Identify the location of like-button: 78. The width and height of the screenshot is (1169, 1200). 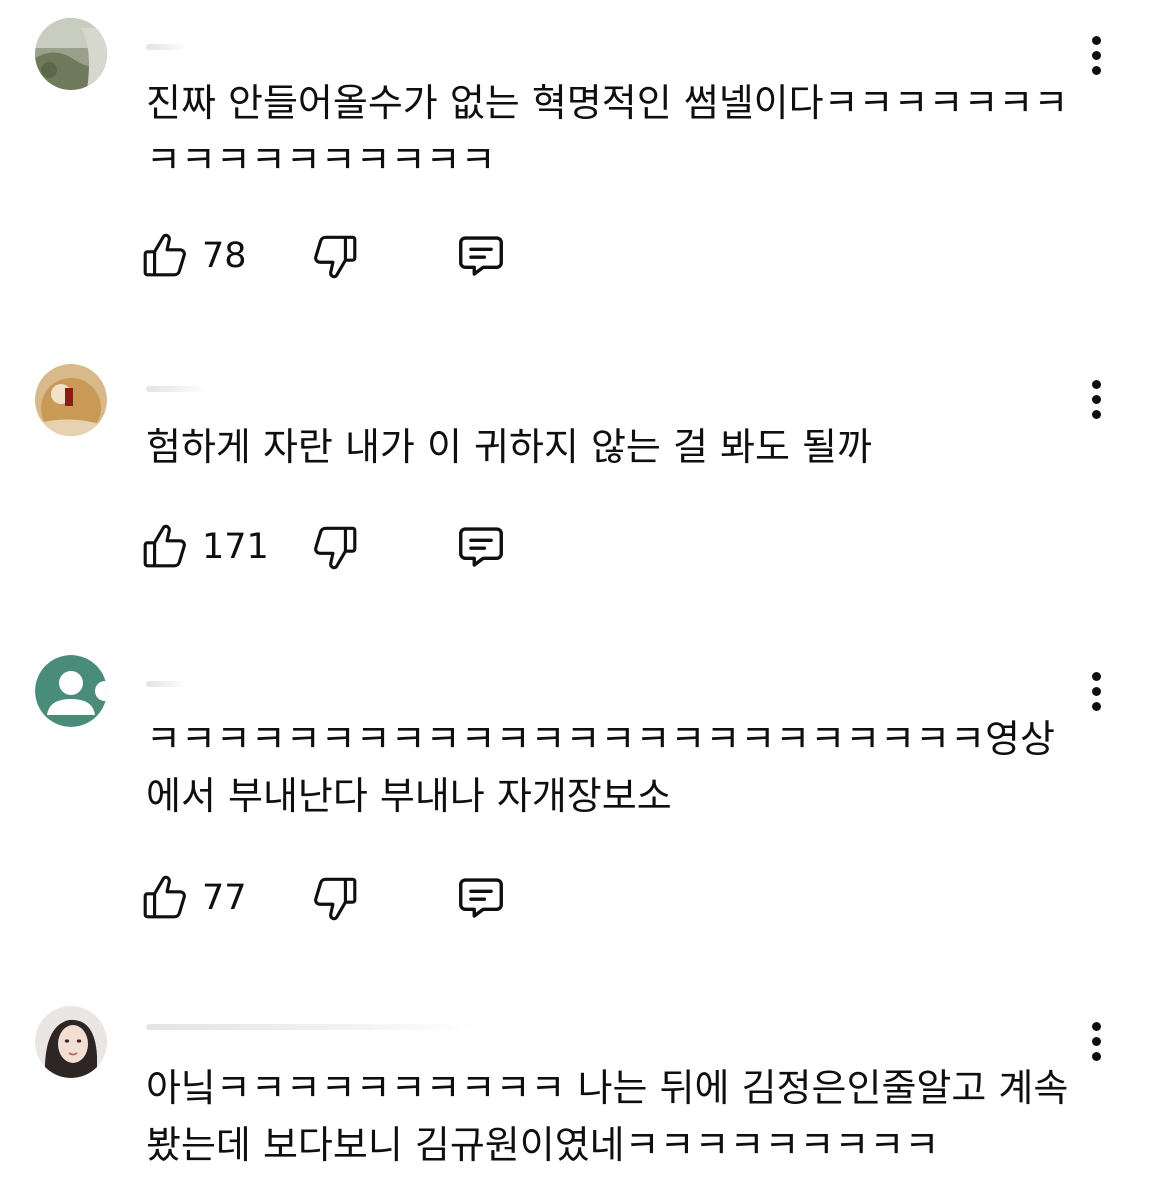
(193, 256).